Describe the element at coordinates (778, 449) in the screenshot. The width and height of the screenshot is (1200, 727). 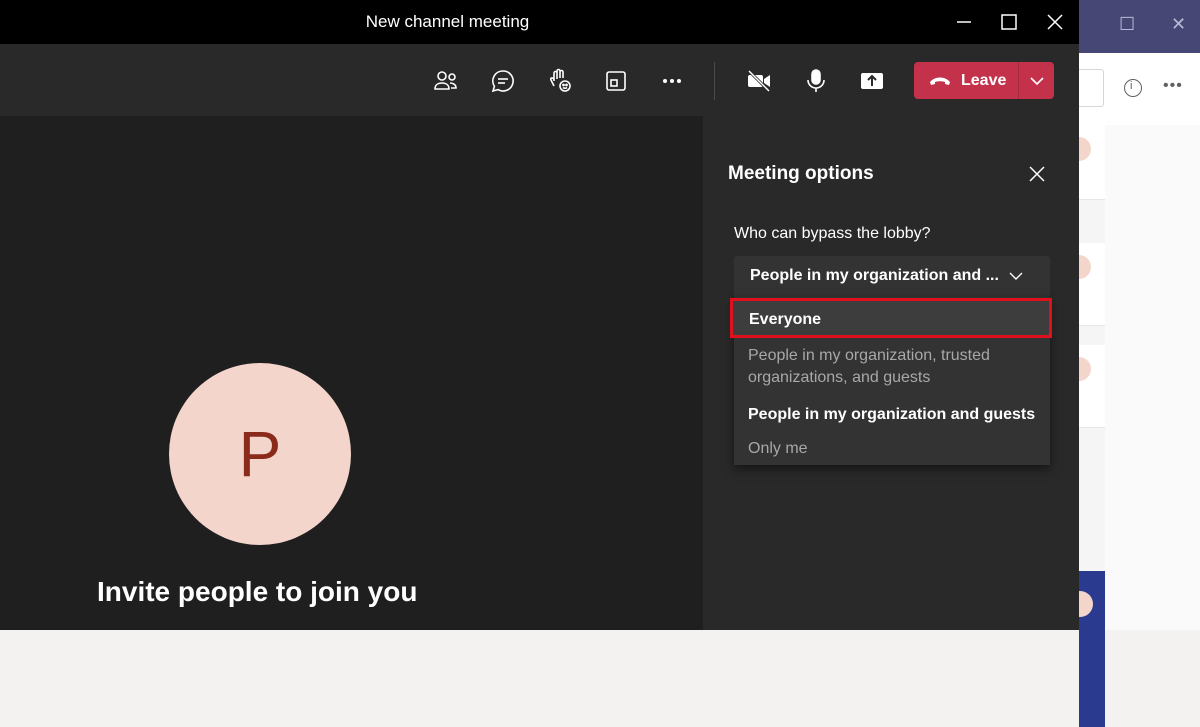
I see `option-only-me: Only me` at that location.